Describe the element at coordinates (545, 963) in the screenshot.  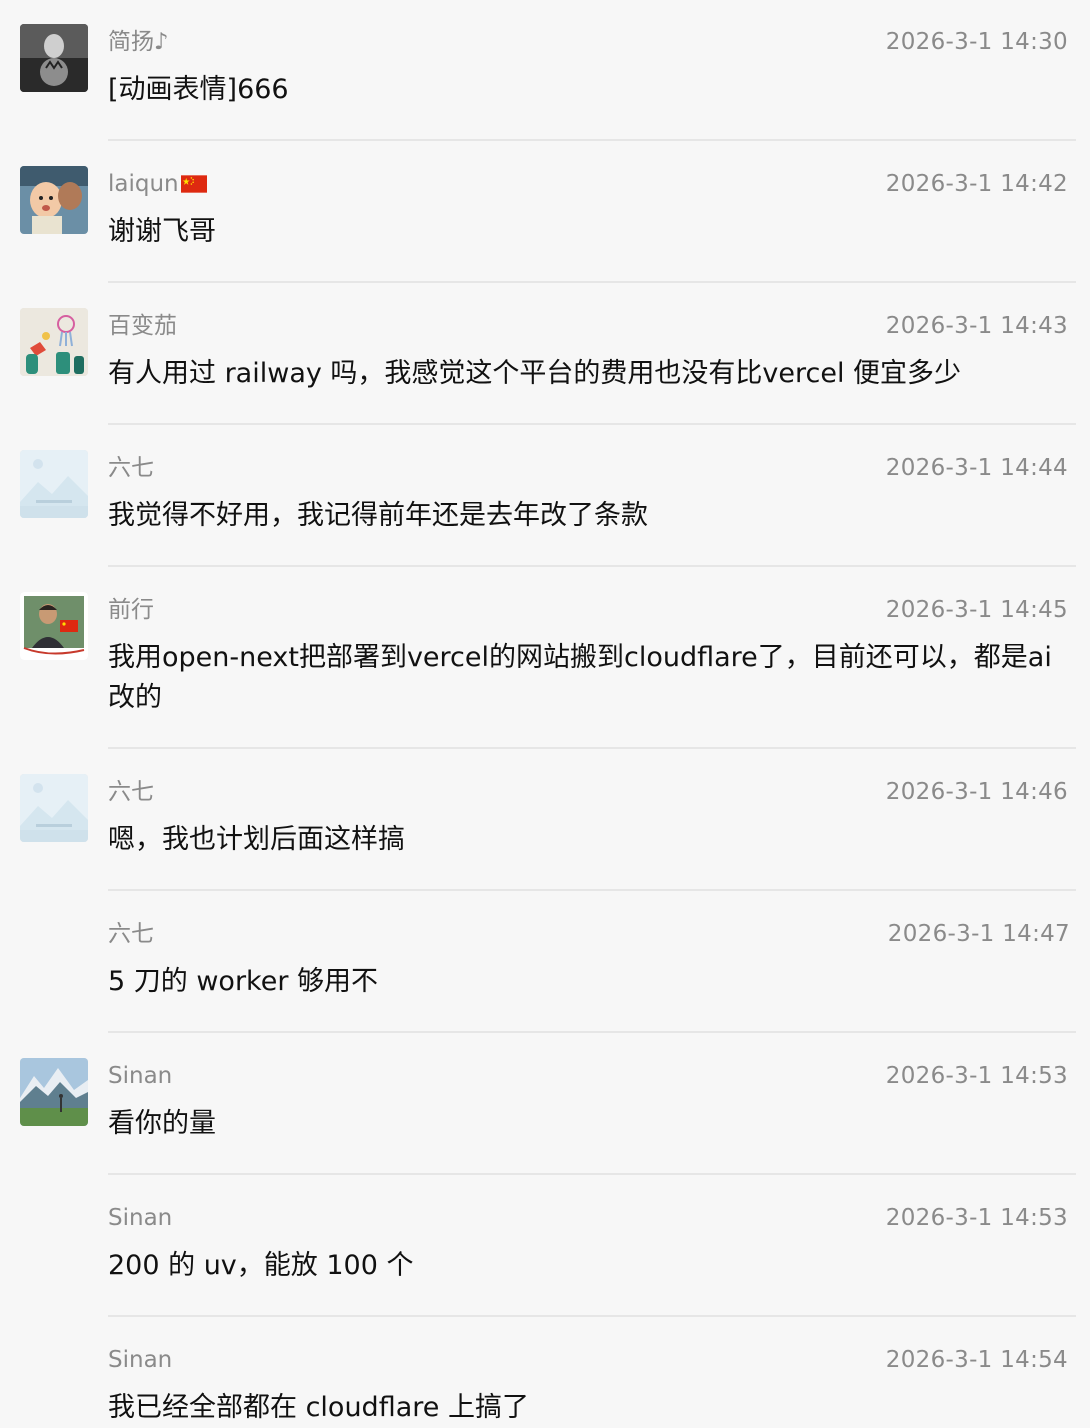
I see `message-item: 六七 2026-3-1 14:47 5 刀的 worker 够用不` at that location.